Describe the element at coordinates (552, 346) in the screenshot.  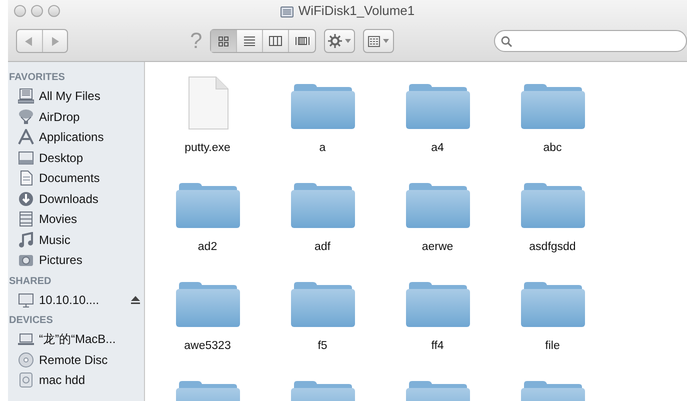
I see `file-name: file` at that location.